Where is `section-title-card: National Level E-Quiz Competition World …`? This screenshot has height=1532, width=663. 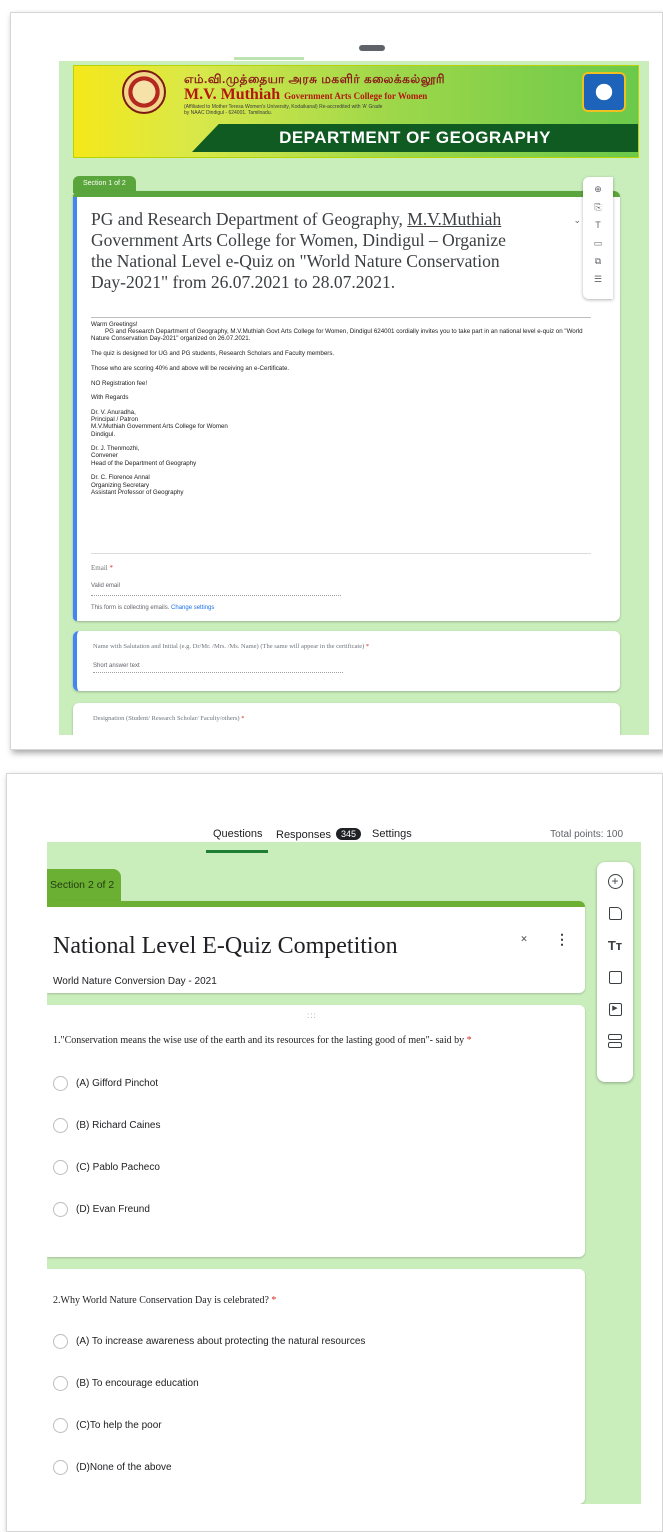 section-title-card: National Level E-Quiz Competition World … is located at coordinates (316, 947).